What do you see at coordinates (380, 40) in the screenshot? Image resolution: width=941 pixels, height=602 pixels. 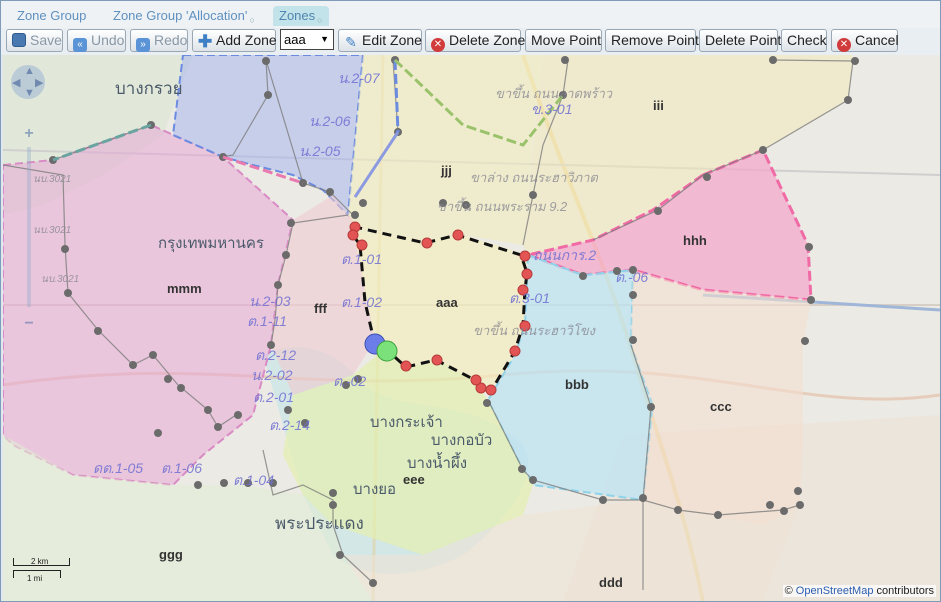 I see `edit-zone-button: ✎ Edit Zone` at bounding box center [380, 40].